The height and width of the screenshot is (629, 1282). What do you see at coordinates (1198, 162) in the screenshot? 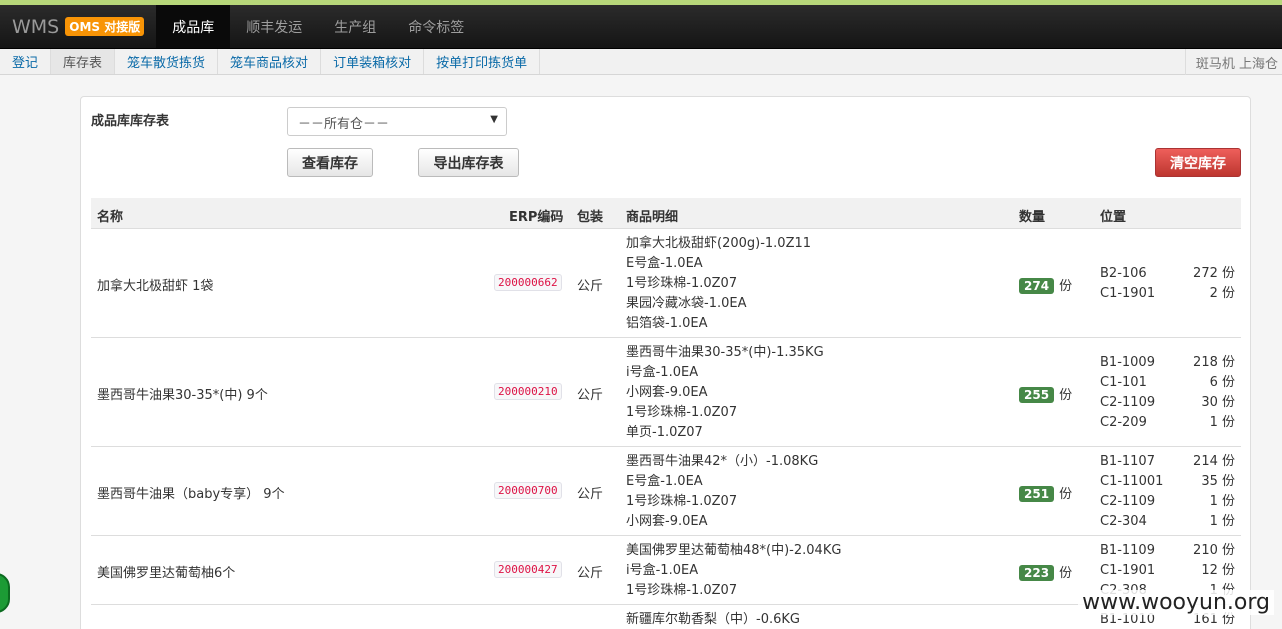
I see `clear-inventory-button: 清空库存` at bounding box center [1198, 162].